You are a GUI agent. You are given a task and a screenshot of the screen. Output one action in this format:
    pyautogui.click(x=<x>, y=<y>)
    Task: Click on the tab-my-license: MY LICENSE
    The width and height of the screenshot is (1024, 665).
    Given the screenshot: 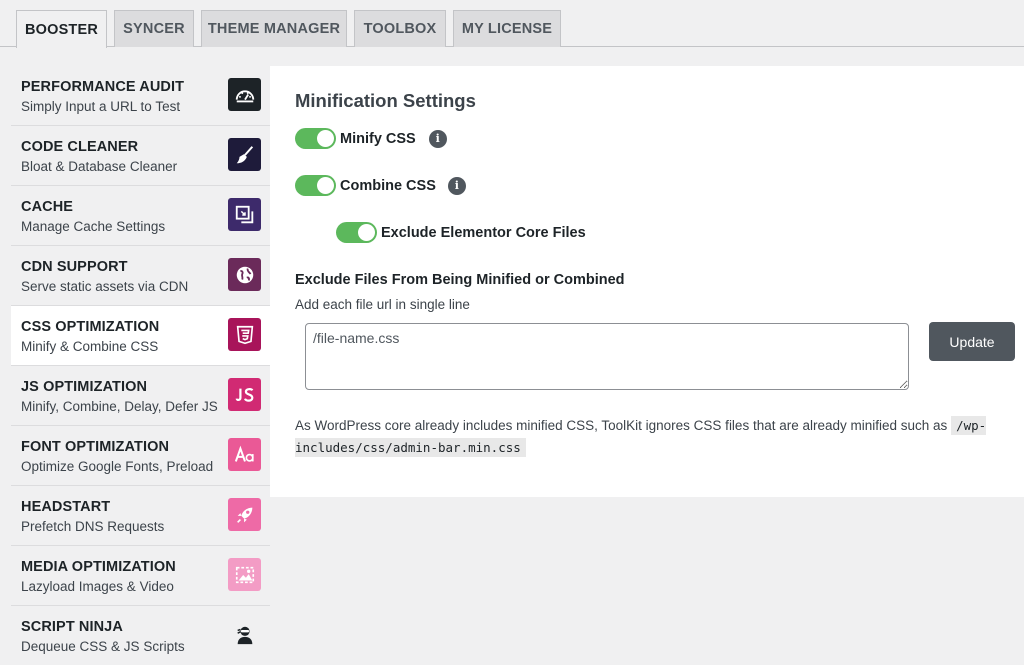 What is the action you would take?
    pyautogui.click(x=507, y=28)
    